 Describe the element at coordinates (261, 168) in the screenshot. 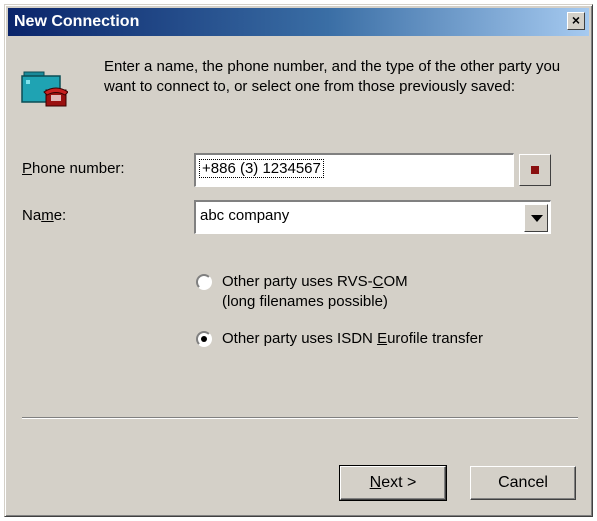

I see `phone-number-value: +886 (3) 1234567` at that location.